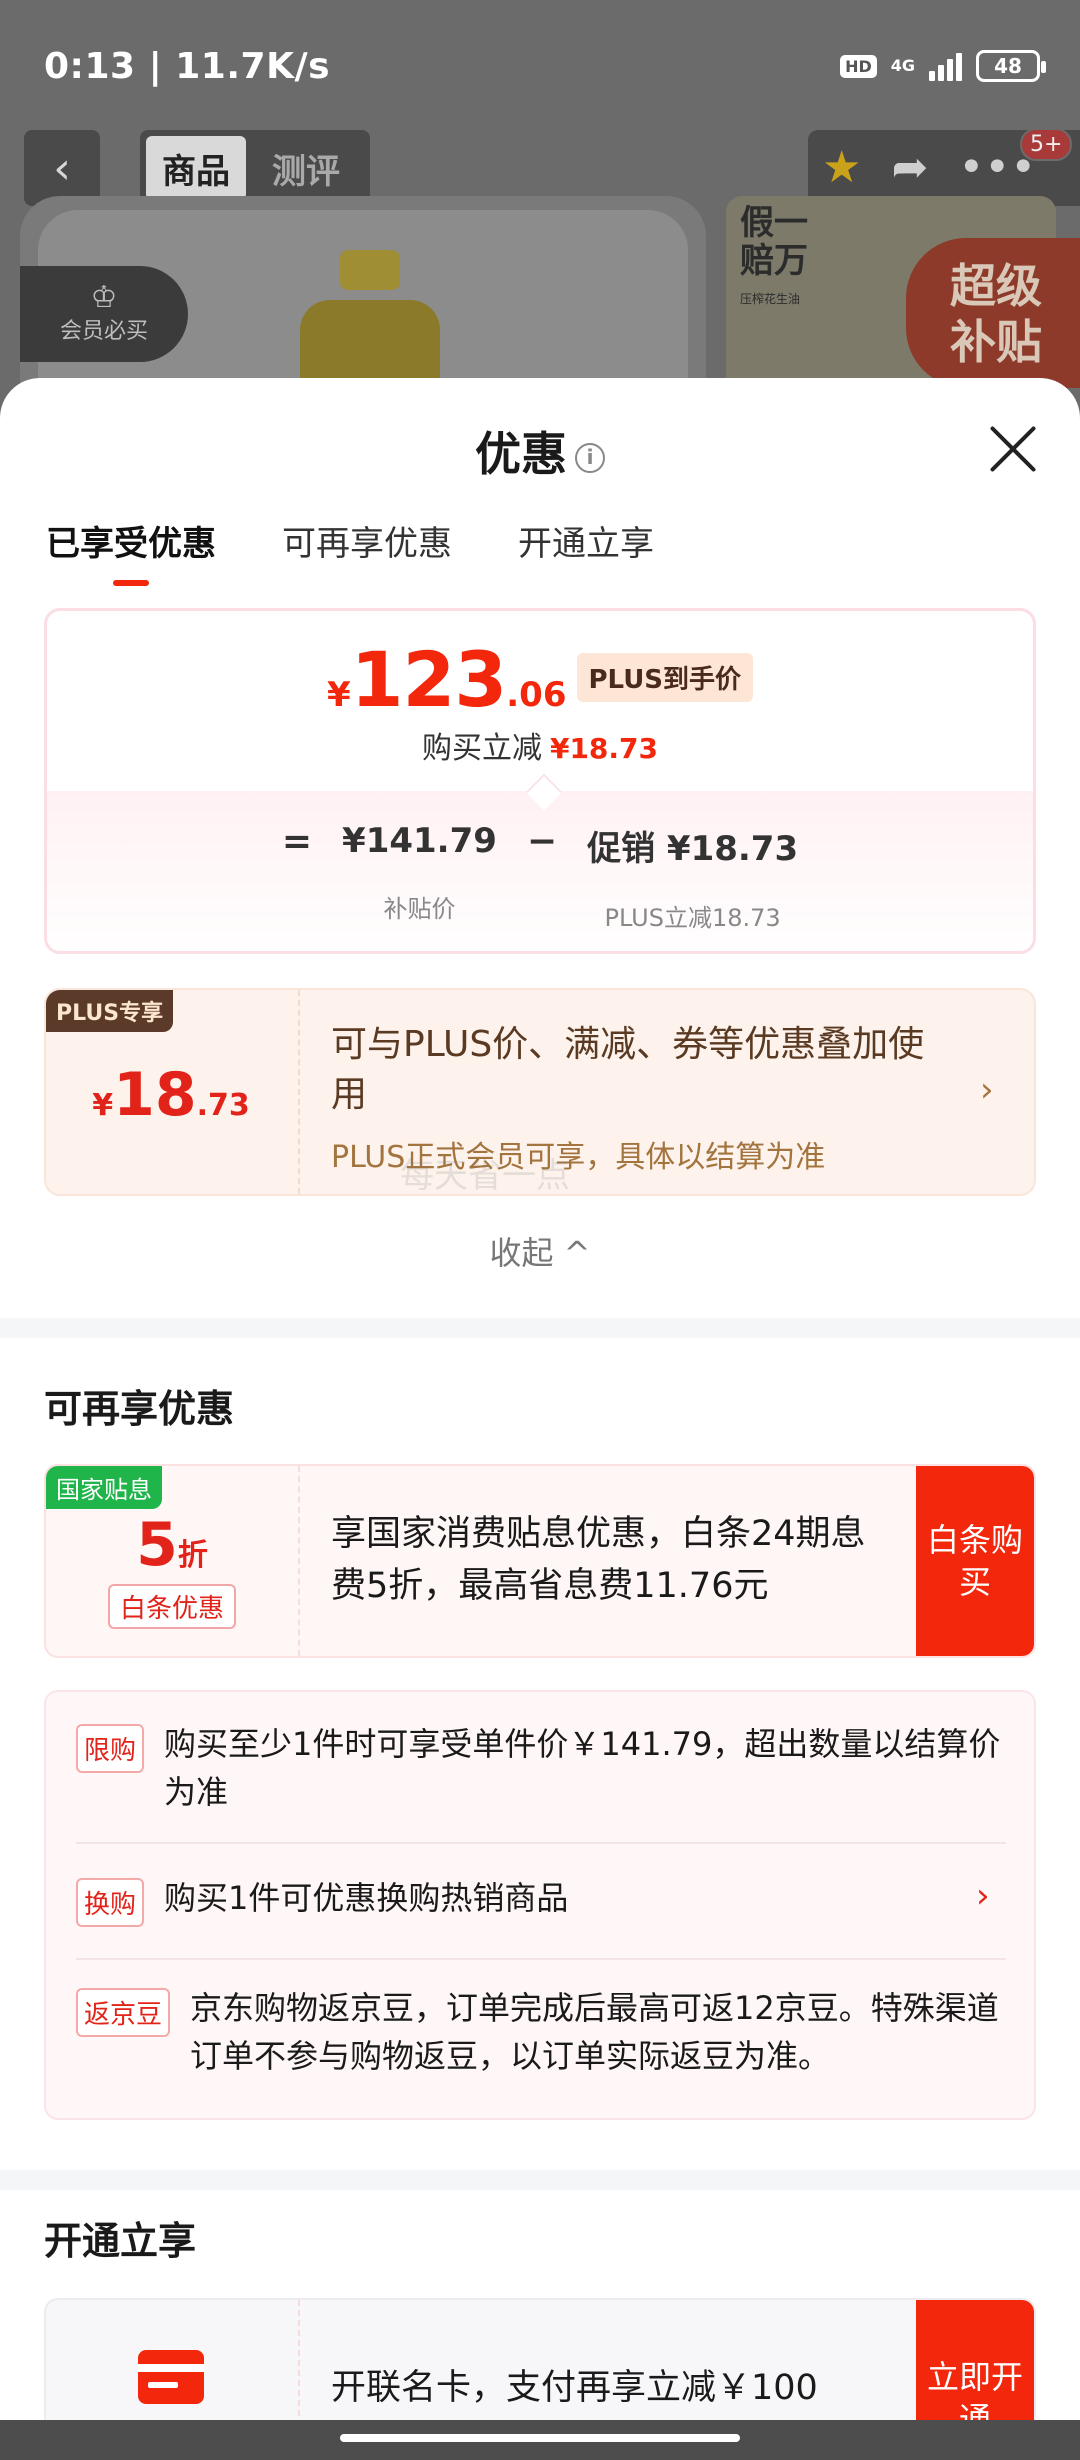 This screenshot has width=1080, height=2460. I want to click on member-badge-label: 会员必买, so click(103, 331).